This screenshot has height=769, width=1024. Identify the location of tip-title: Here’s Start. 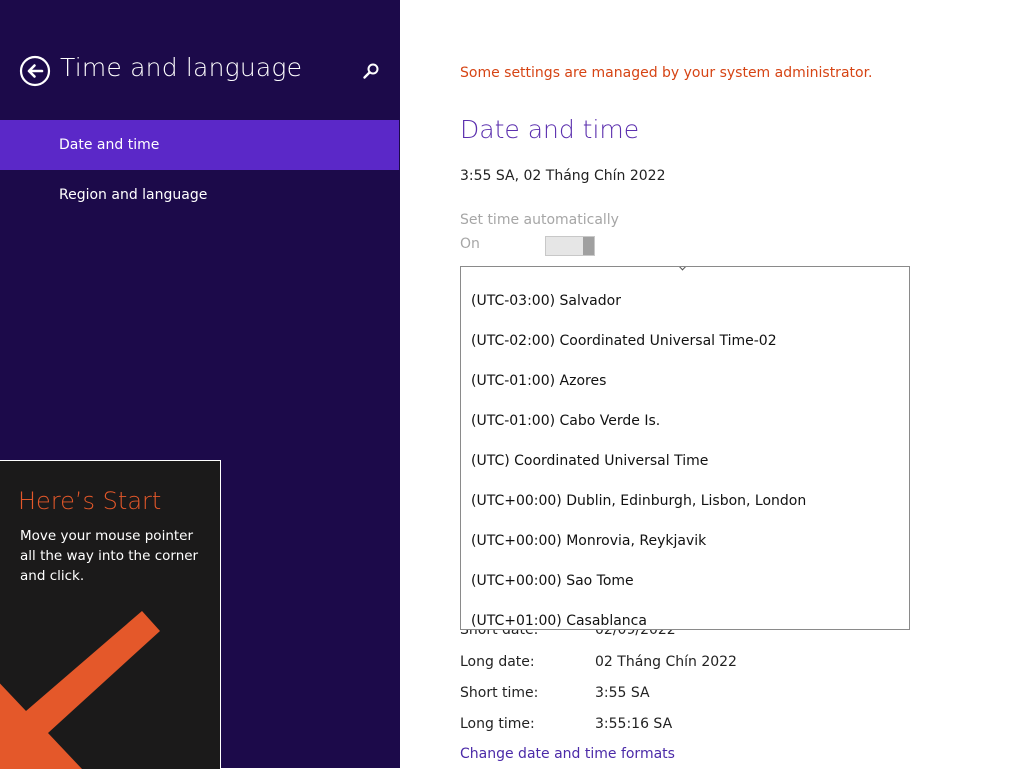
(90, 501).